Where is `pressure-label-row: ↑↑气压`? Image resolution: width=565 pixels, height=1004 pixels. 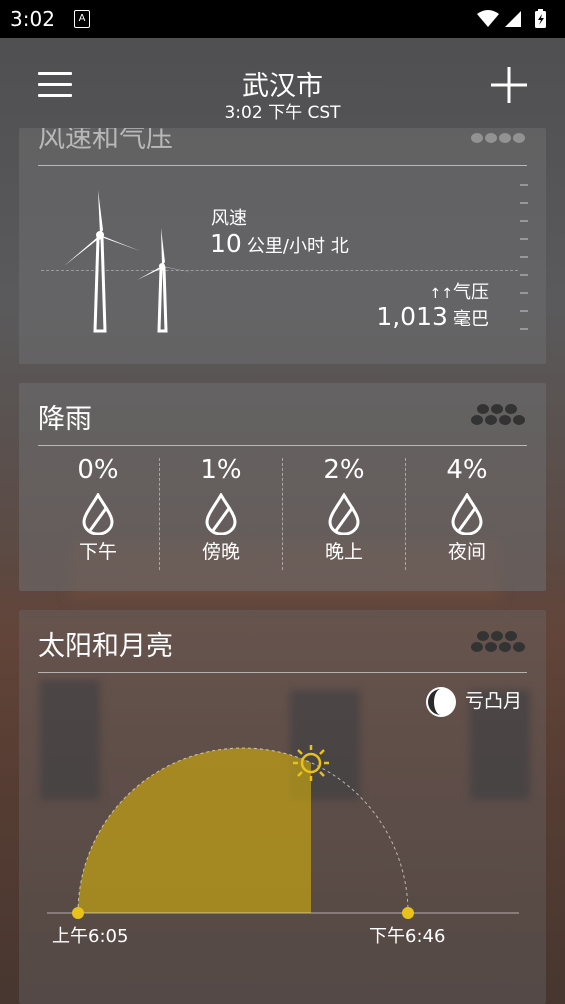
pressure-label-row: ↑↑气压 is located at coordinates (459, 291).